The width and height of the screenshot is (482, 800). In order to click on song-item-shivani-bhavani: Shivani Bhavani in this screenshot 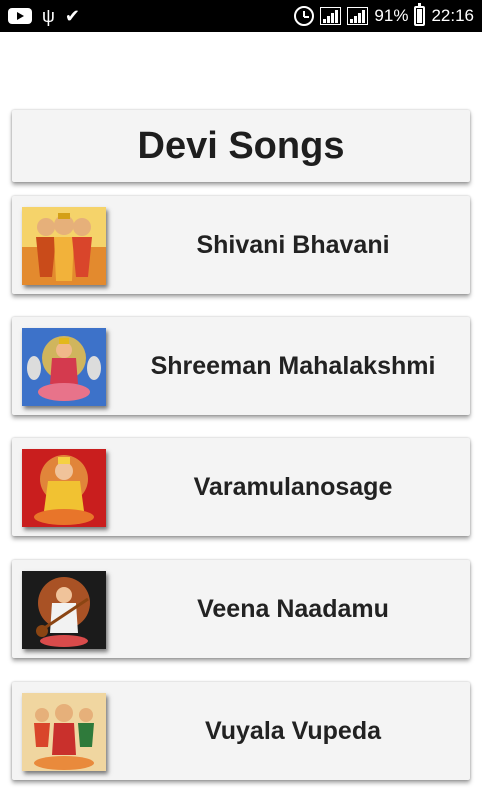, I will do `click(241, 245)`.